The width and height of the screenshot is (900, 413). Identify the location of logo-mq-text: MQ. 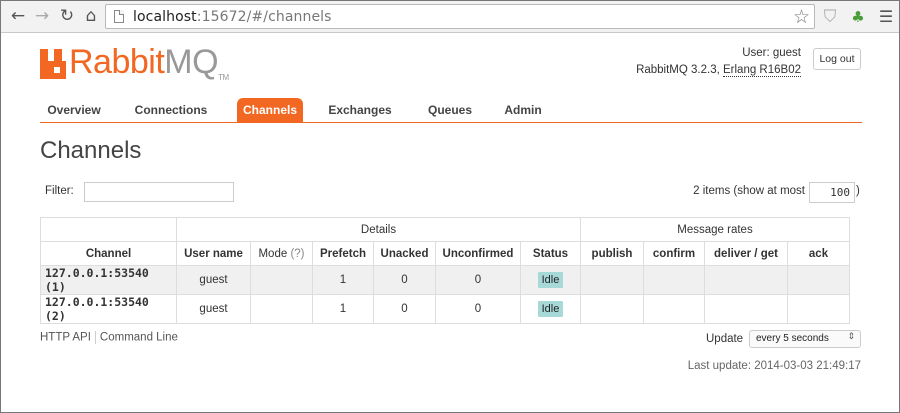
(191, 62).